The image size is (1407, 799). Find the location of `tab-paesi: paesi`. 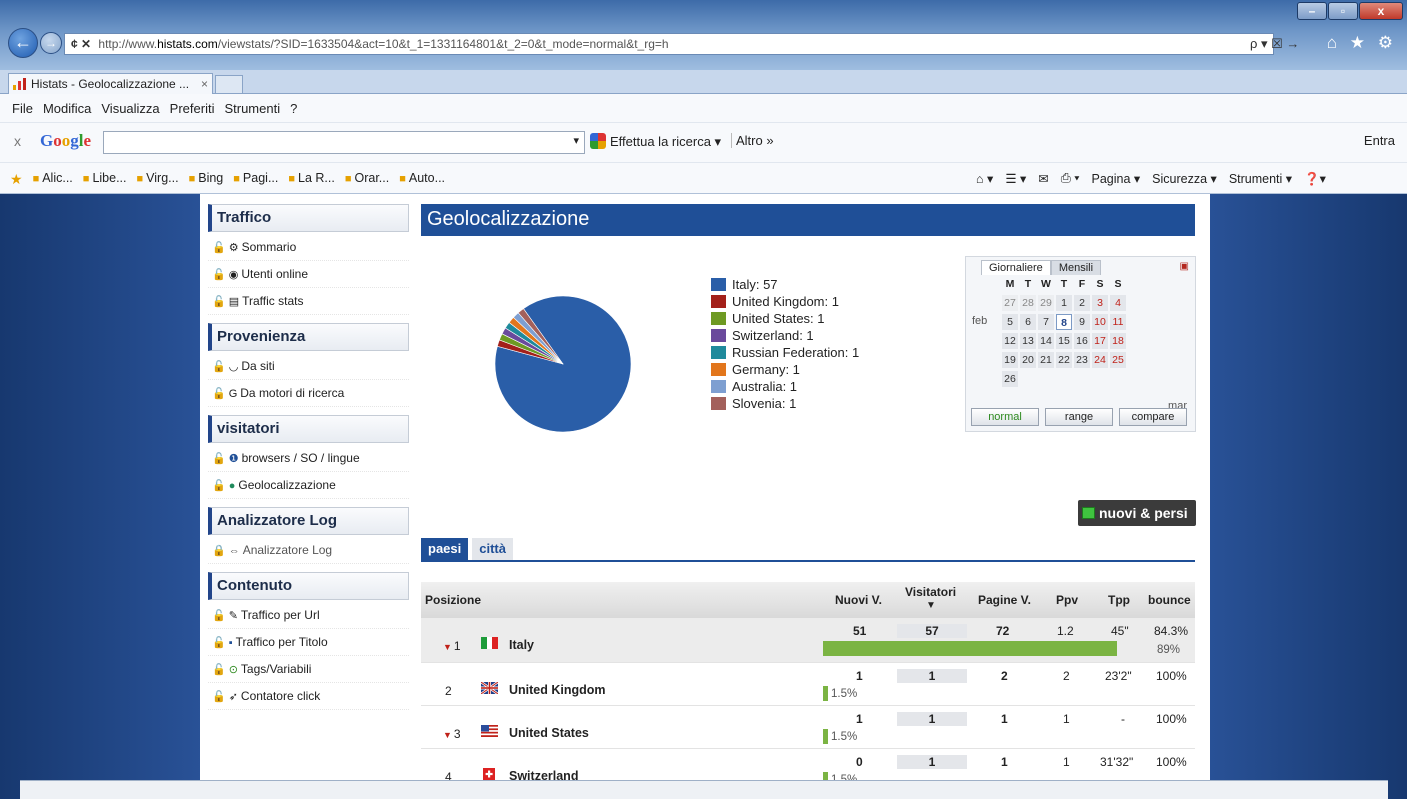

tab-paesi: paesi is located at coordinates (445, 549).